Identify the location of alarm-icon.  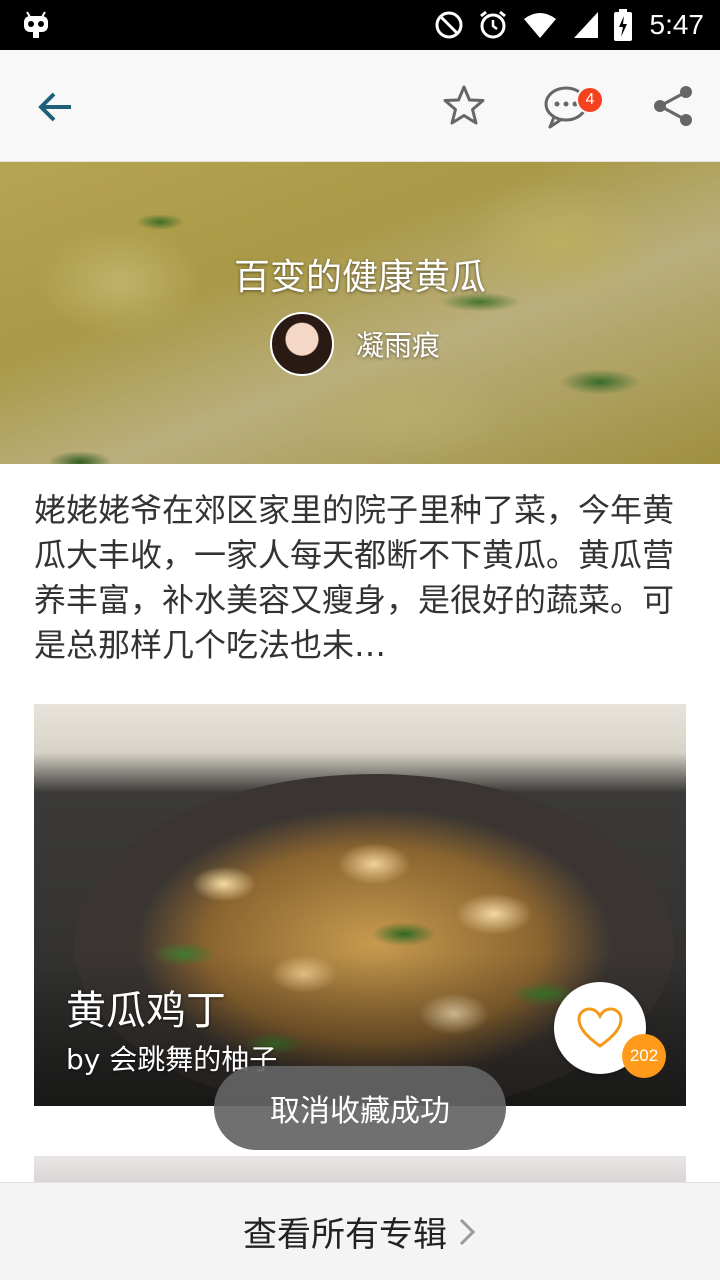
(492, 24).